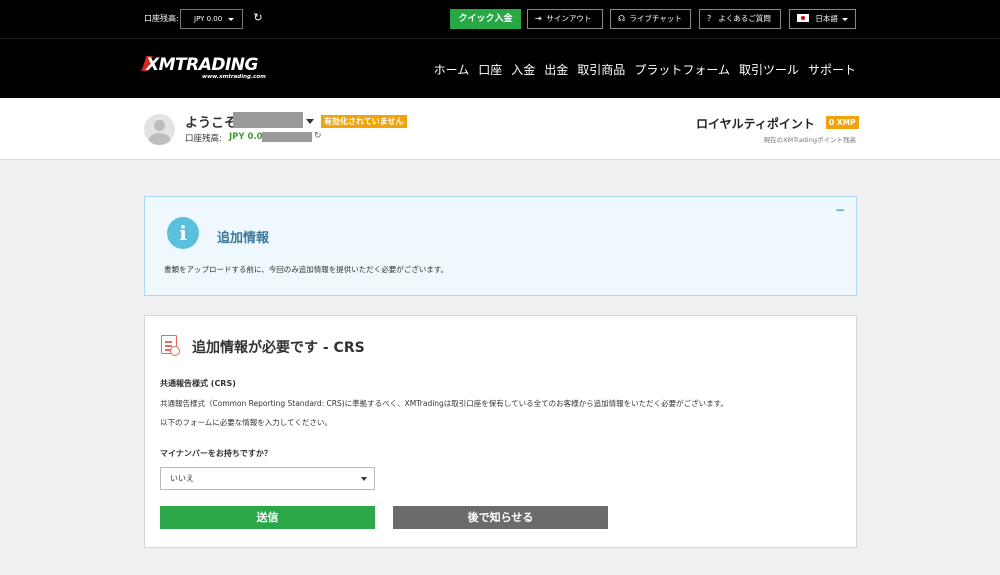  Describe the element at coordinates (832, 69) in the screenshot. I see `nav-item-support: サポート` at that location.